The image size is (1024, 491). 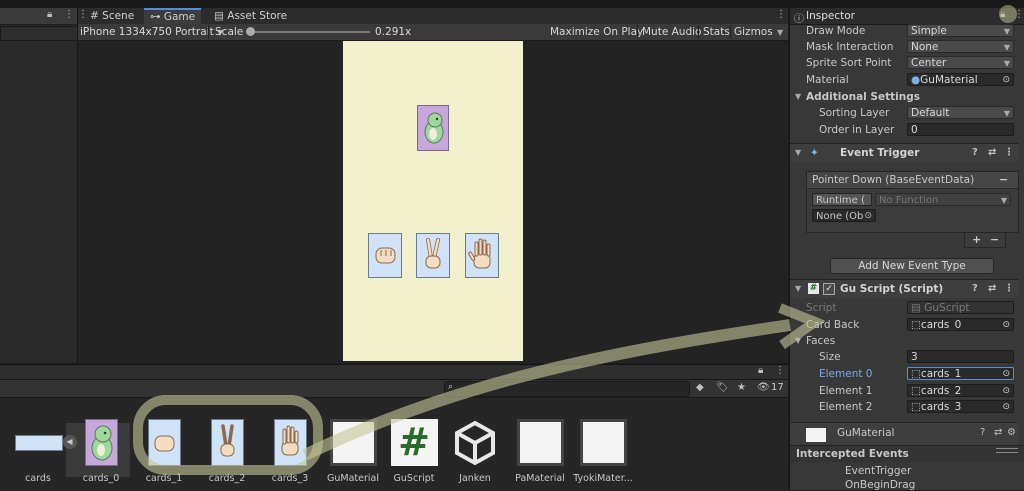 What do you see at coordinates (228, 435) in the screenshot?
I see `annotation-circle` at bounding box center [228, 435].